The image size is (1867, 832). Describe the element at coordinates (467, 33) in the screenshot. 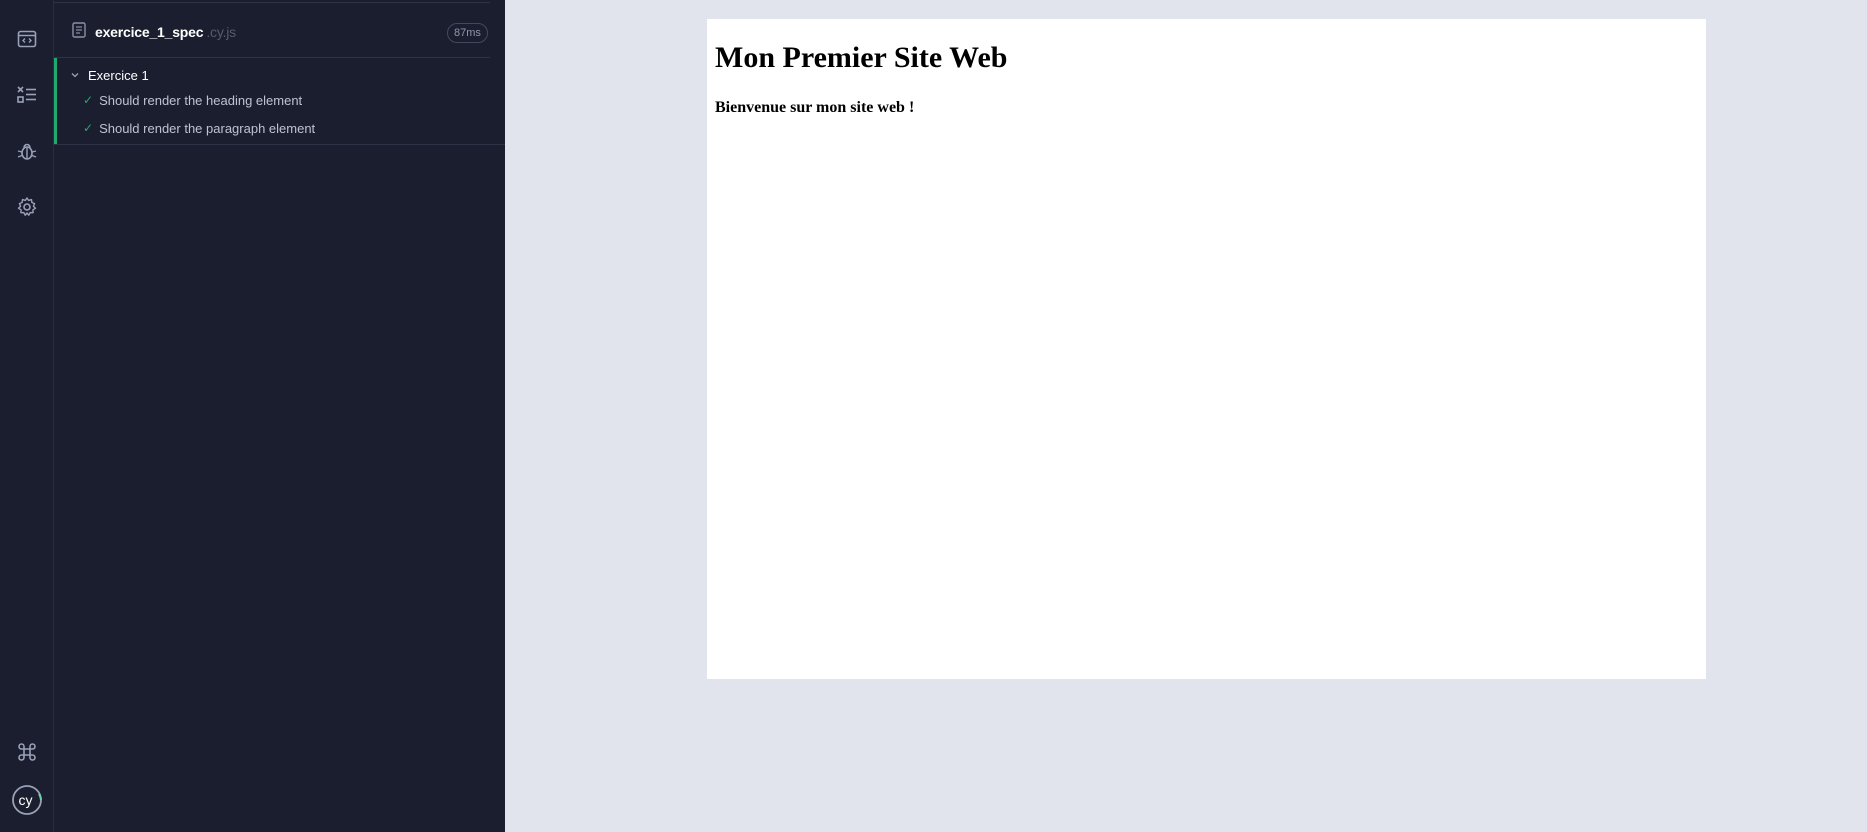

I see `duration-badge: 87ms` at that location.